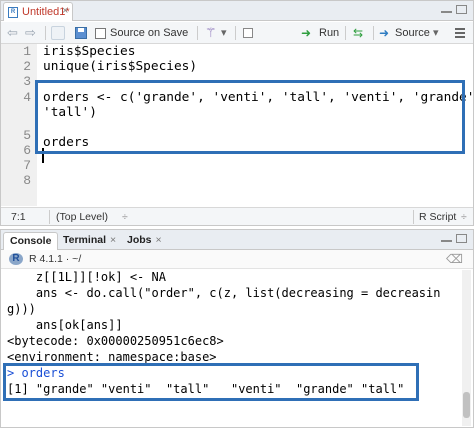  I want to click on console-scrollbar, so click(466, 348).